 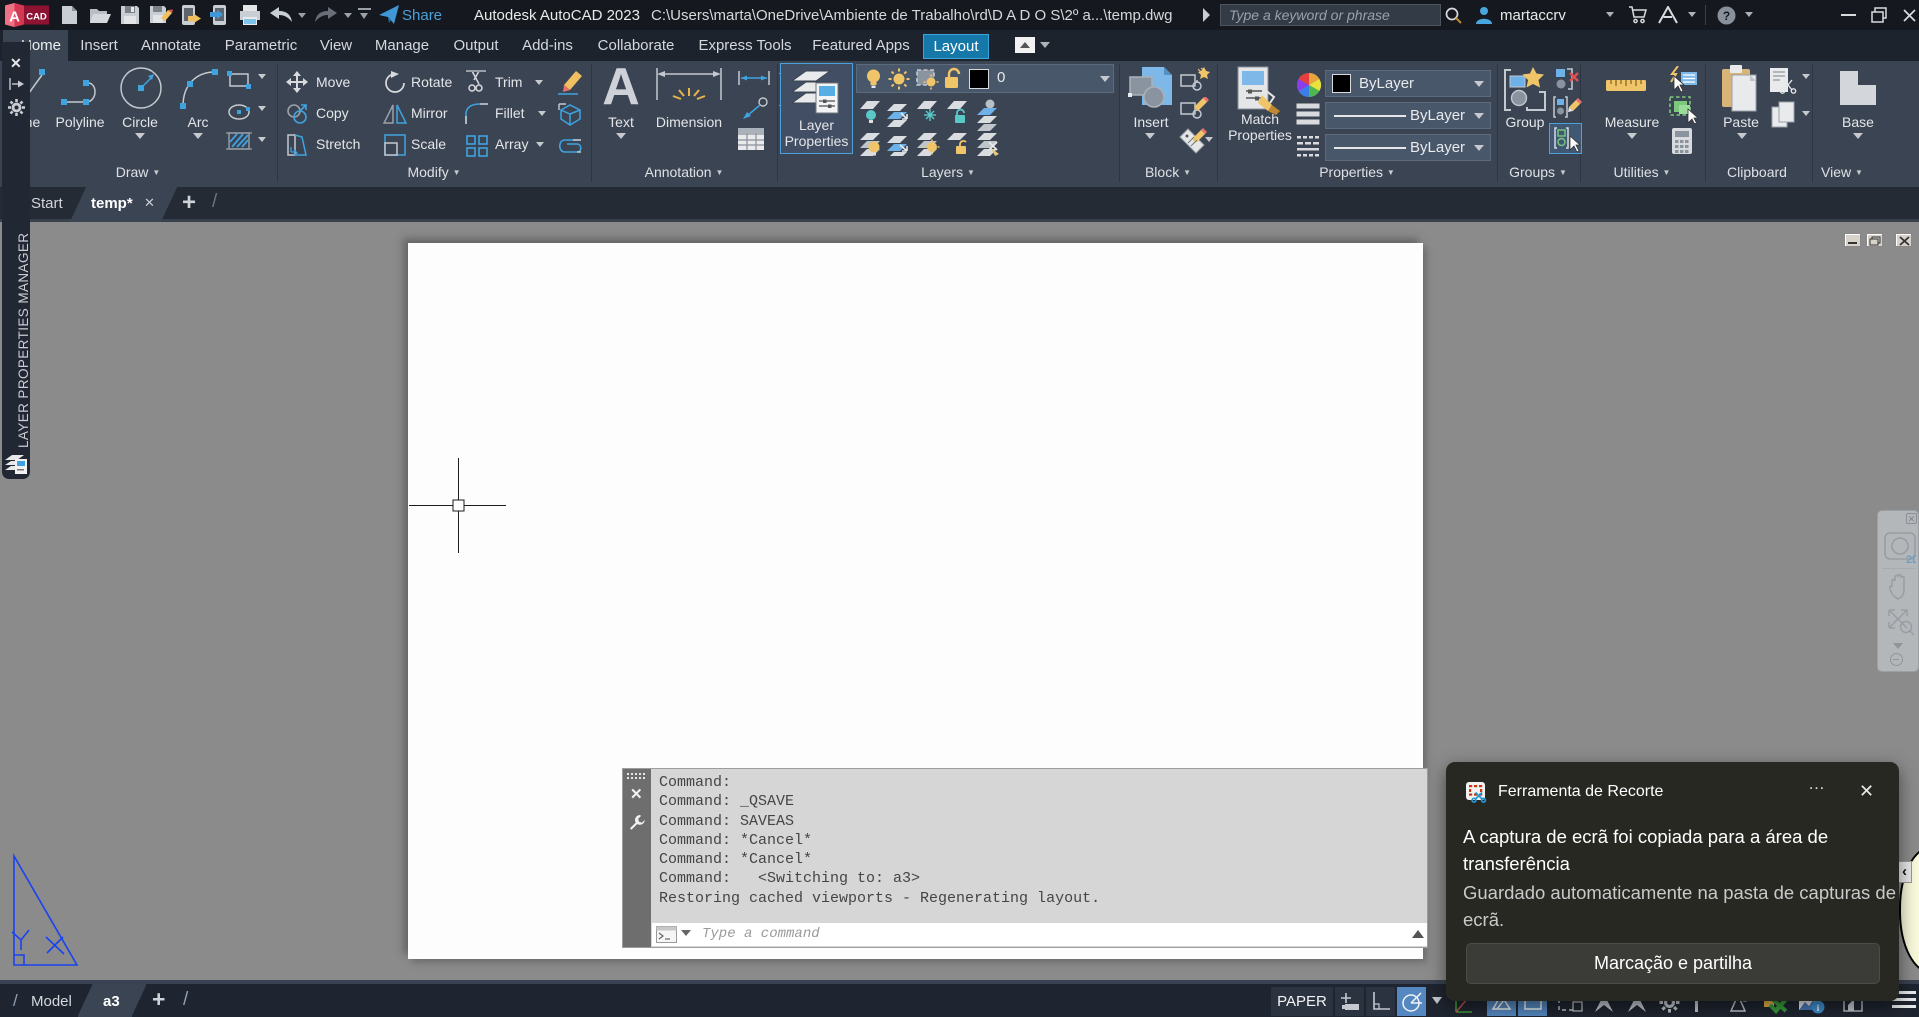 What do you see at coordinates (36, 17) in the screenshot?
I see `svg-text: CAD` at bounding box center [36, 17].